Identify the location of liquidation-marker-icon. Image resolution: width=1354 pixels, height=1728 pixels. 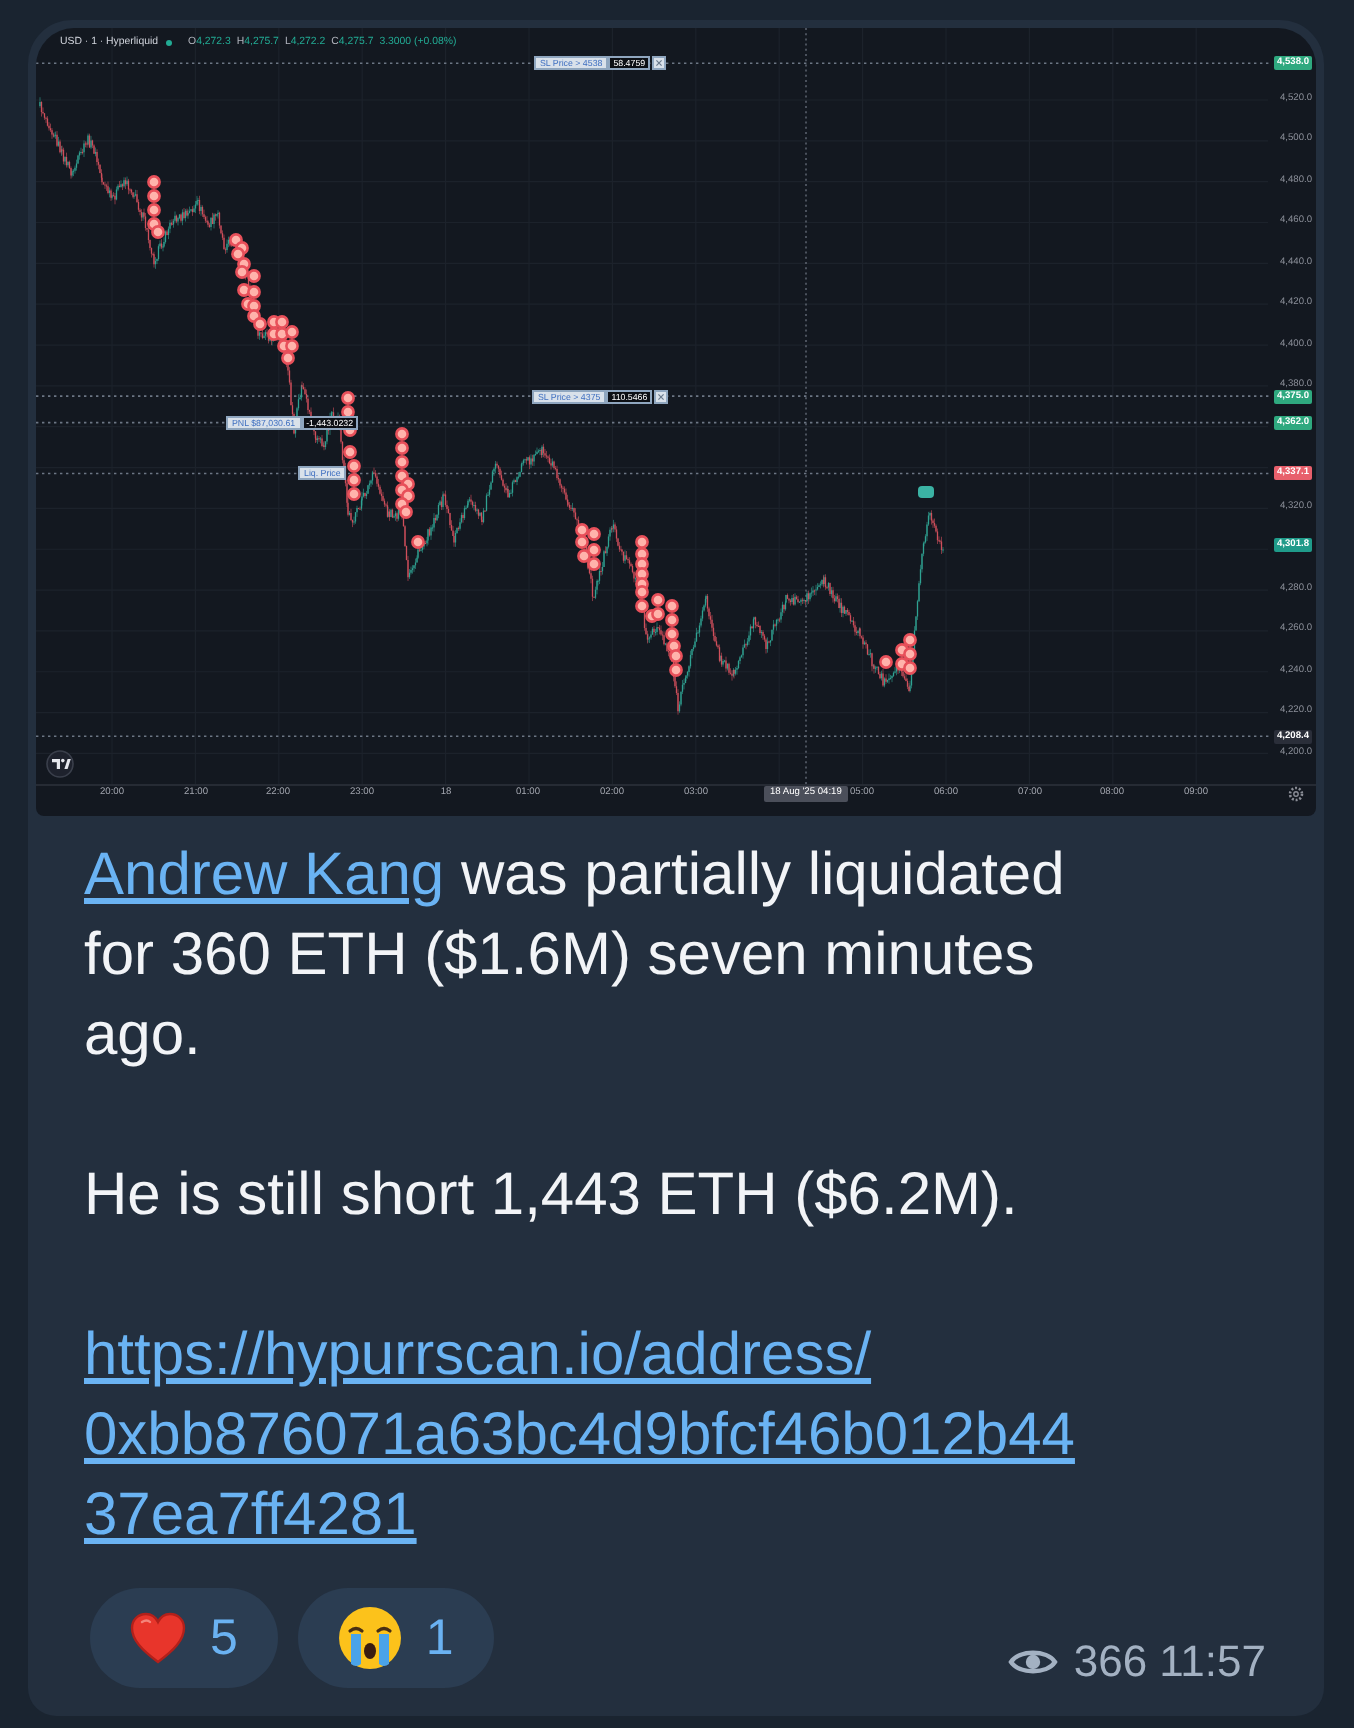
(418, 542).